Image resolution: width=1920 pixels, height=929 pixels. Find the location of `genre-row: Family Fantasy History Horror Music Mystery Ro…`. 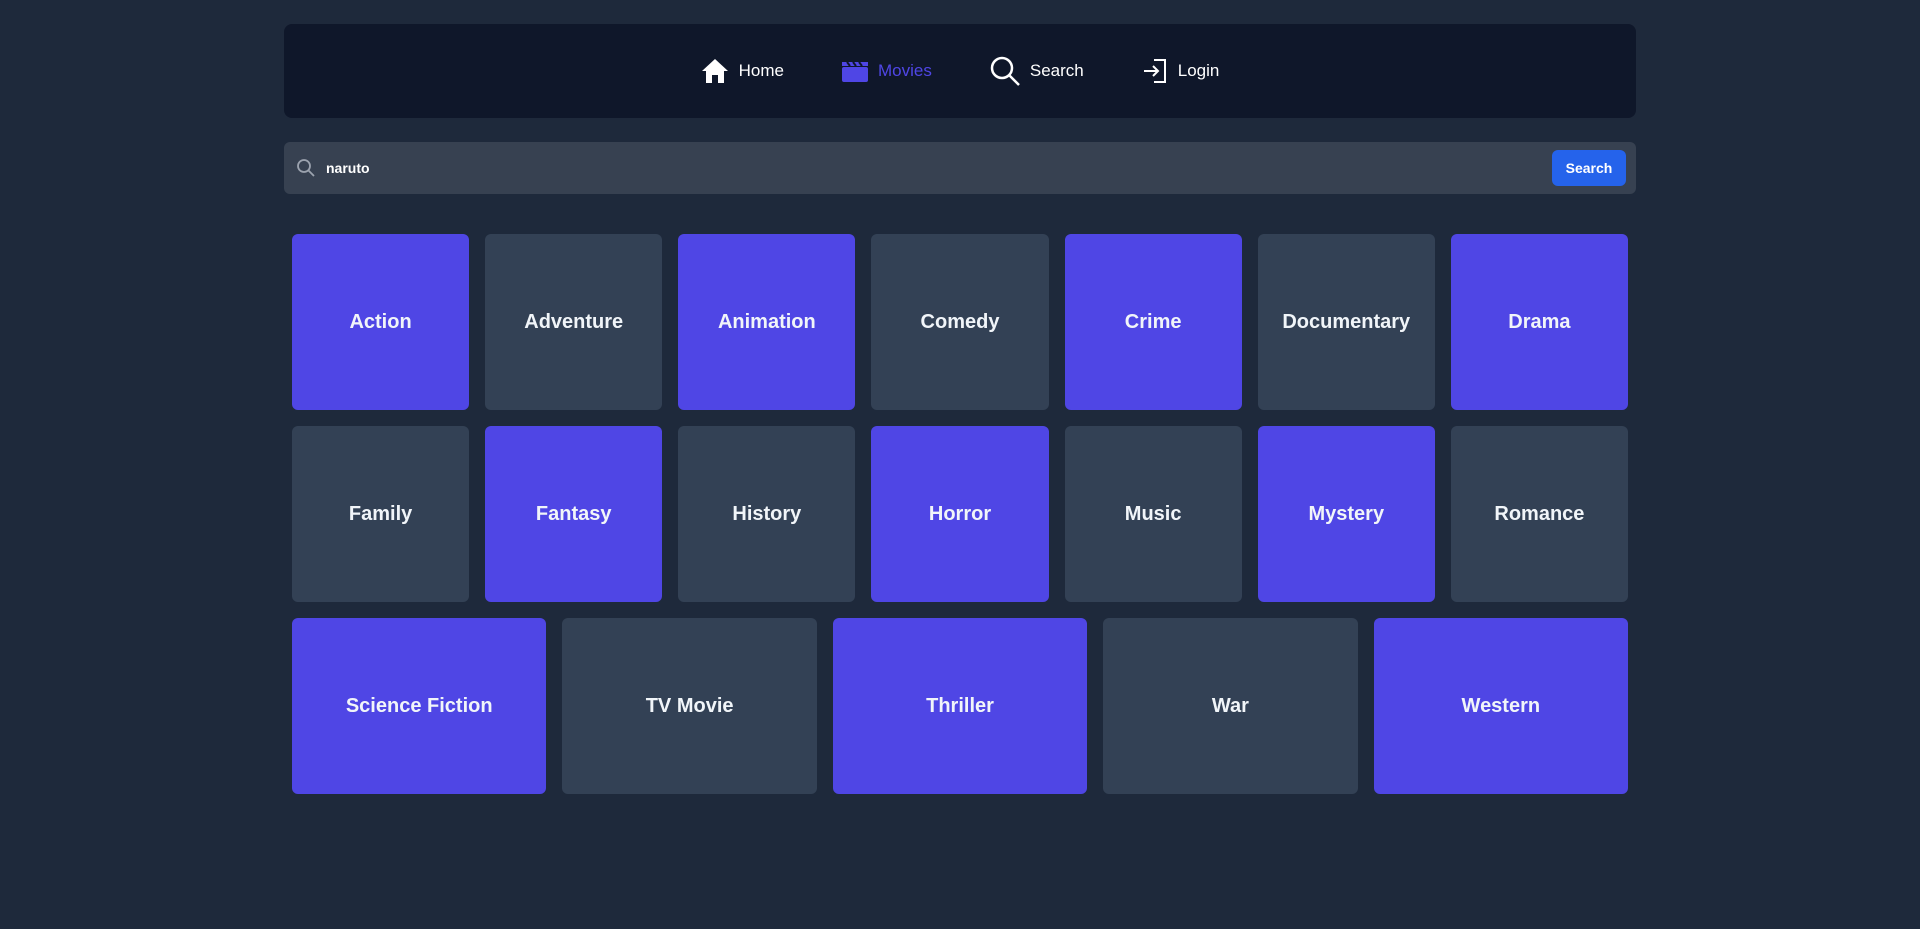

genre-row: Family Fantasy History Horror Music Mystery Ro… is located at coordinates (960, 514).